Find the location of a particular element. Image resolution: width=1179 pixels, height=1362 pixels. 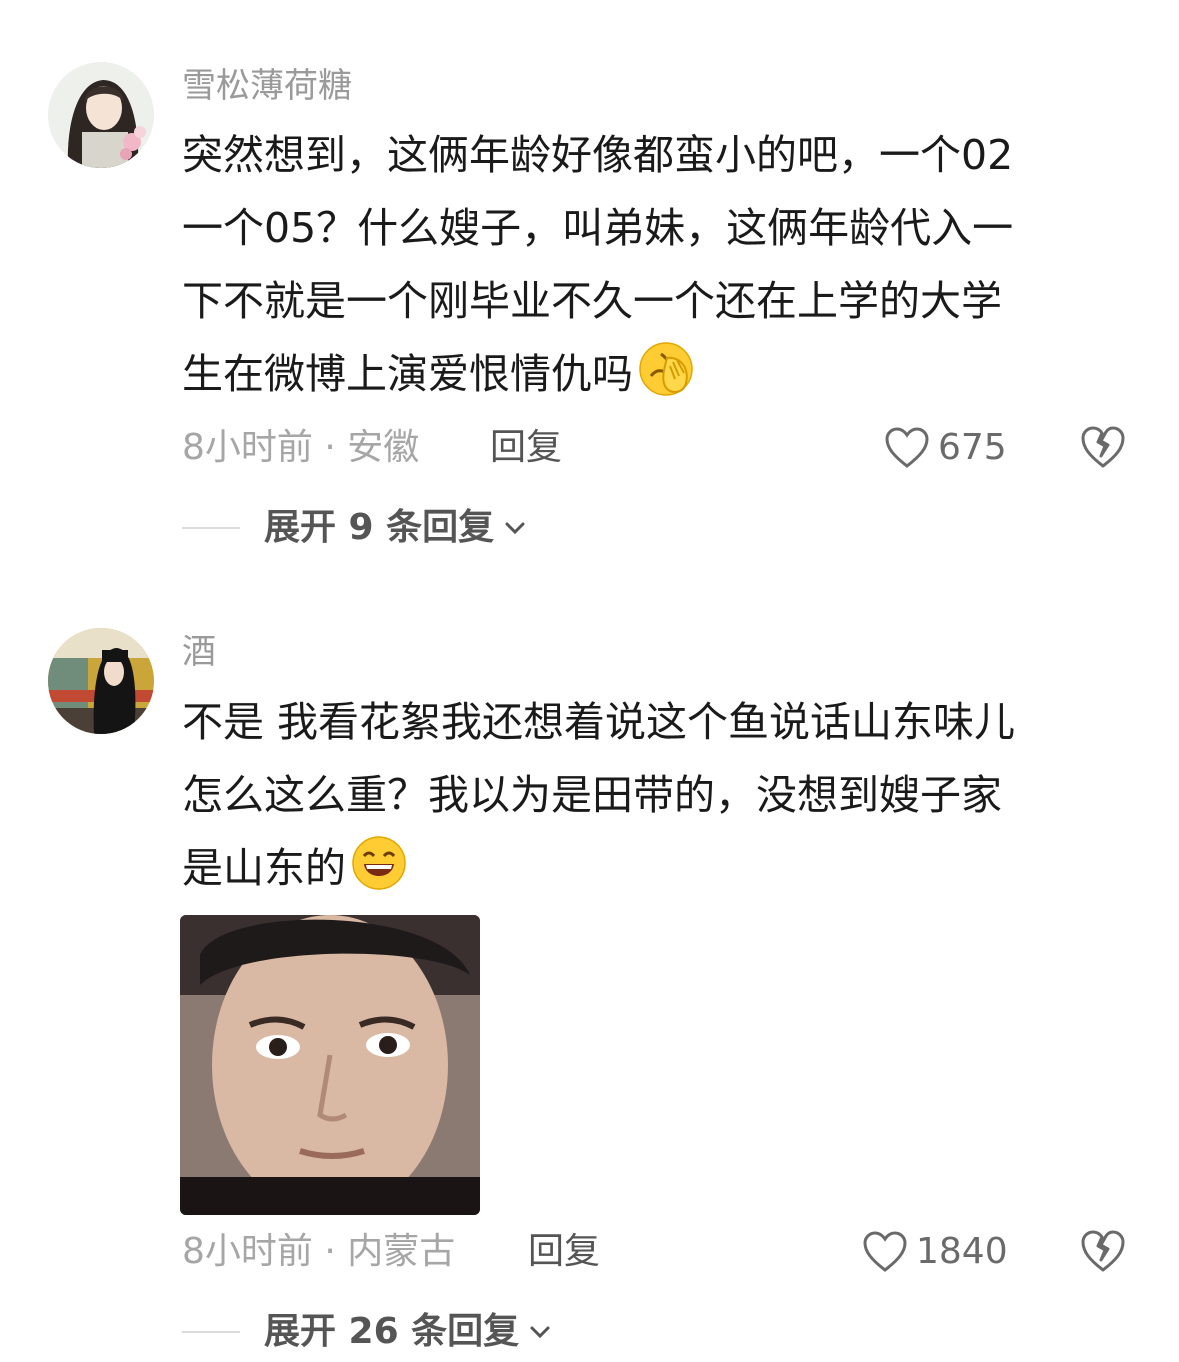

comment-line-text: 生在微博上演爱恨情仇吗 is located at coordinates (407, 374).